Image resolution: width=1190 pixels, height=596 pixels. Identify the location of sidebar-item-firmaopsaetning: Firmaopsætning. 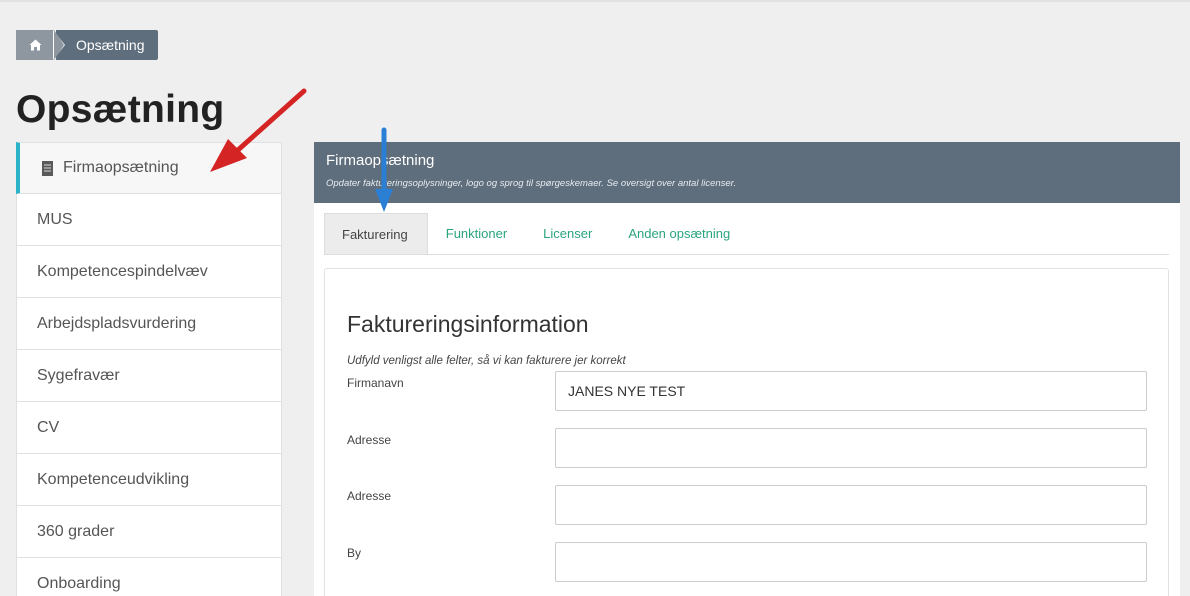
(149, 168).